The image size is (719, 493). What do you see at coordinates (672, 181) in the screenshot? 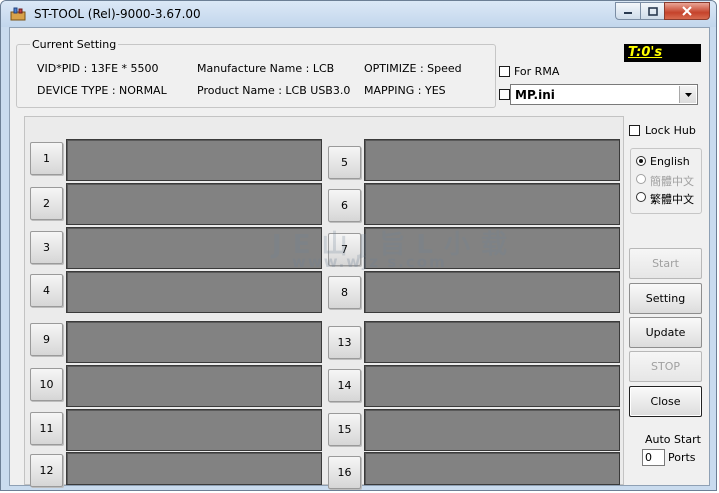
I see `language-label-simplified: 簡體中文` at bounding box center [672, 181].